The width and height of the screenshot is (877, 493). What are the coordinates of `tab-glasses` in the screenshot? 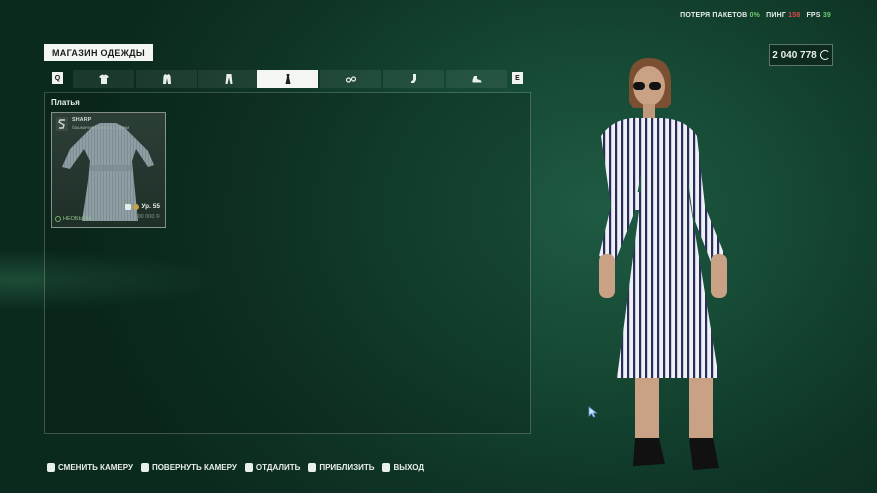 It's located at (350, 79).